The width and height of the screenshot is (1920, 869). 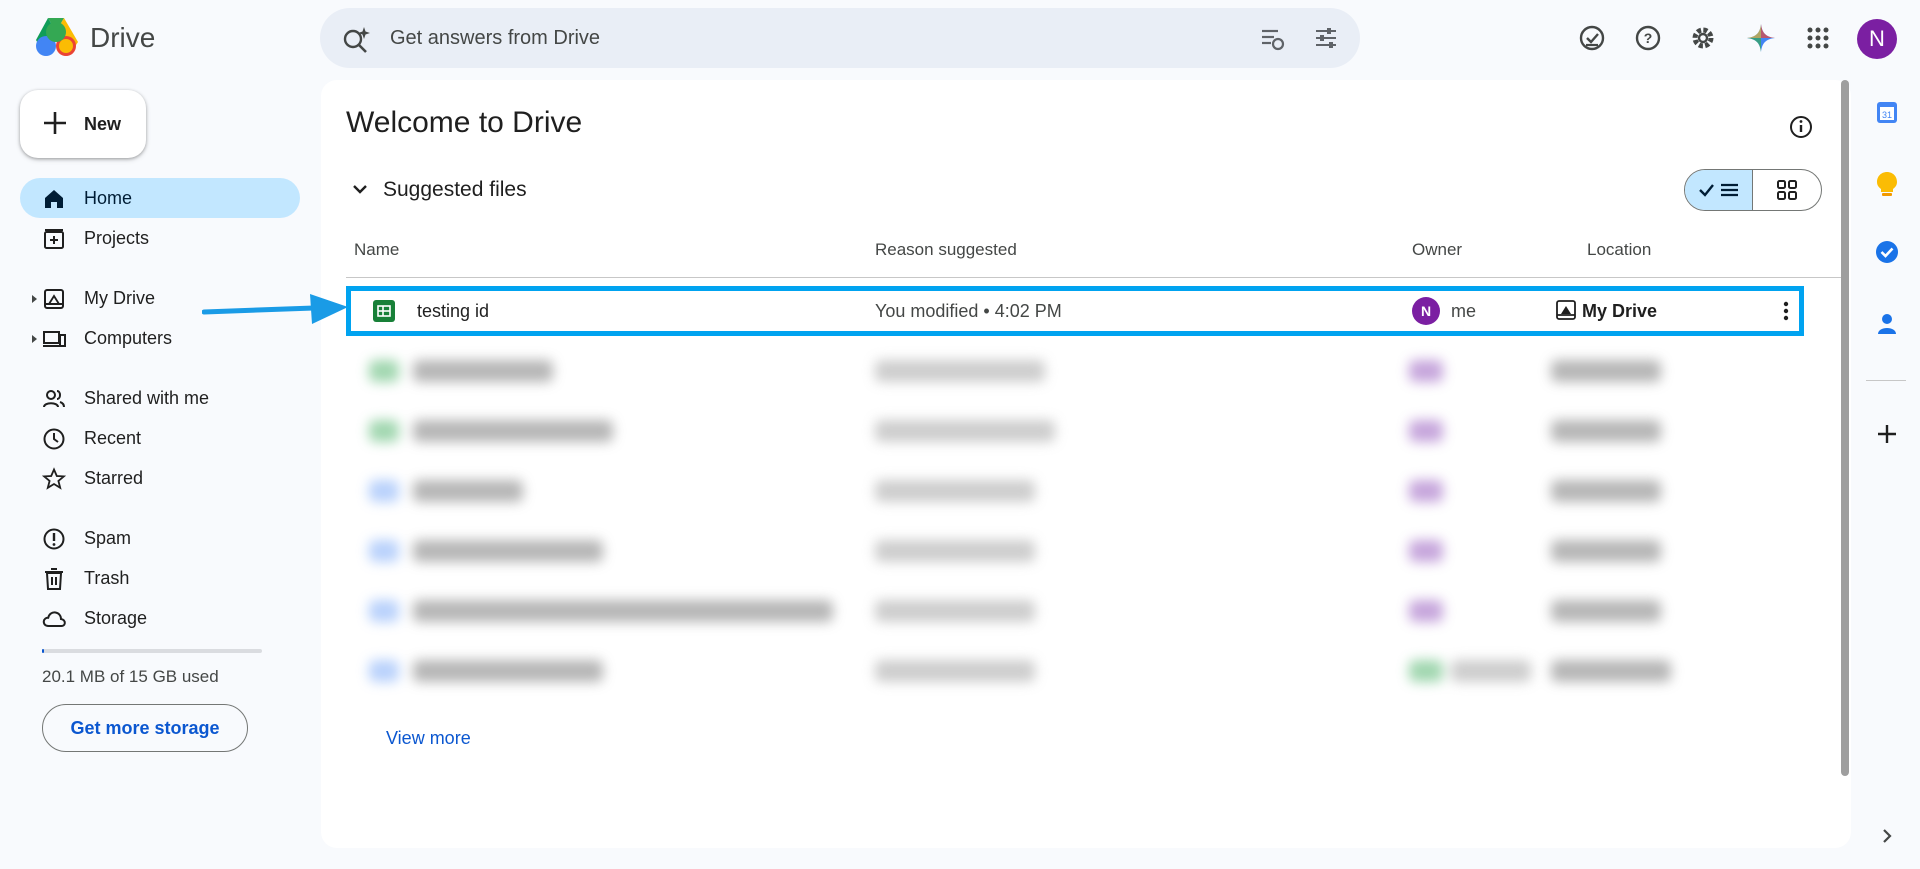 I want to click on expand-panel-chevron-icon, so click(x=1887, y=836).